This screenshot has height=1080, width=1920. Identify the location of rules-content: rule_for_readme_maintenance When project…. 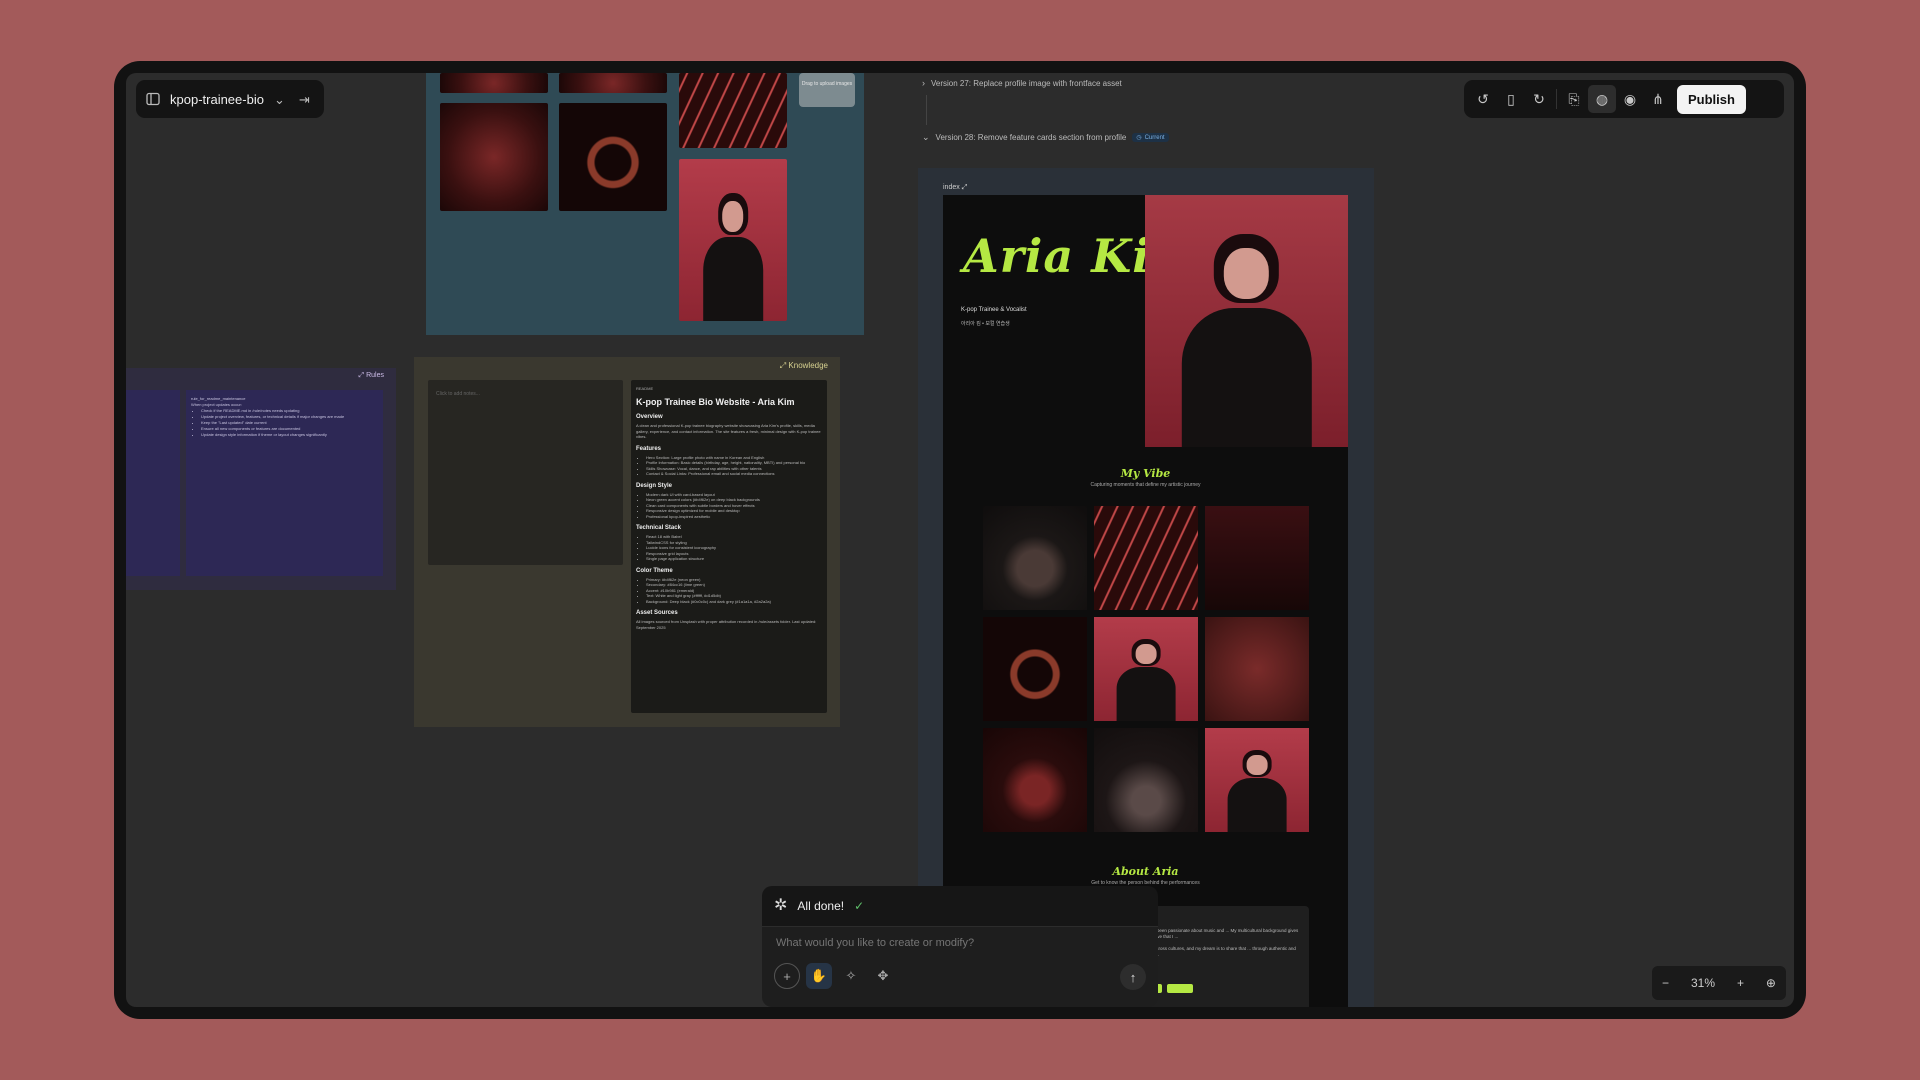
(284, 483).